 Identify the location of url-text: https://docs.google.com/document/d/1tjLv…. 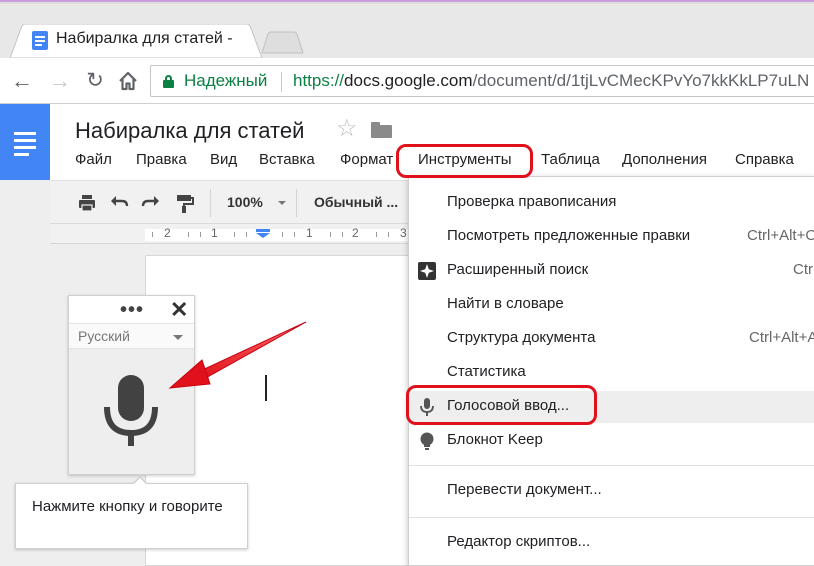
(551, 81).